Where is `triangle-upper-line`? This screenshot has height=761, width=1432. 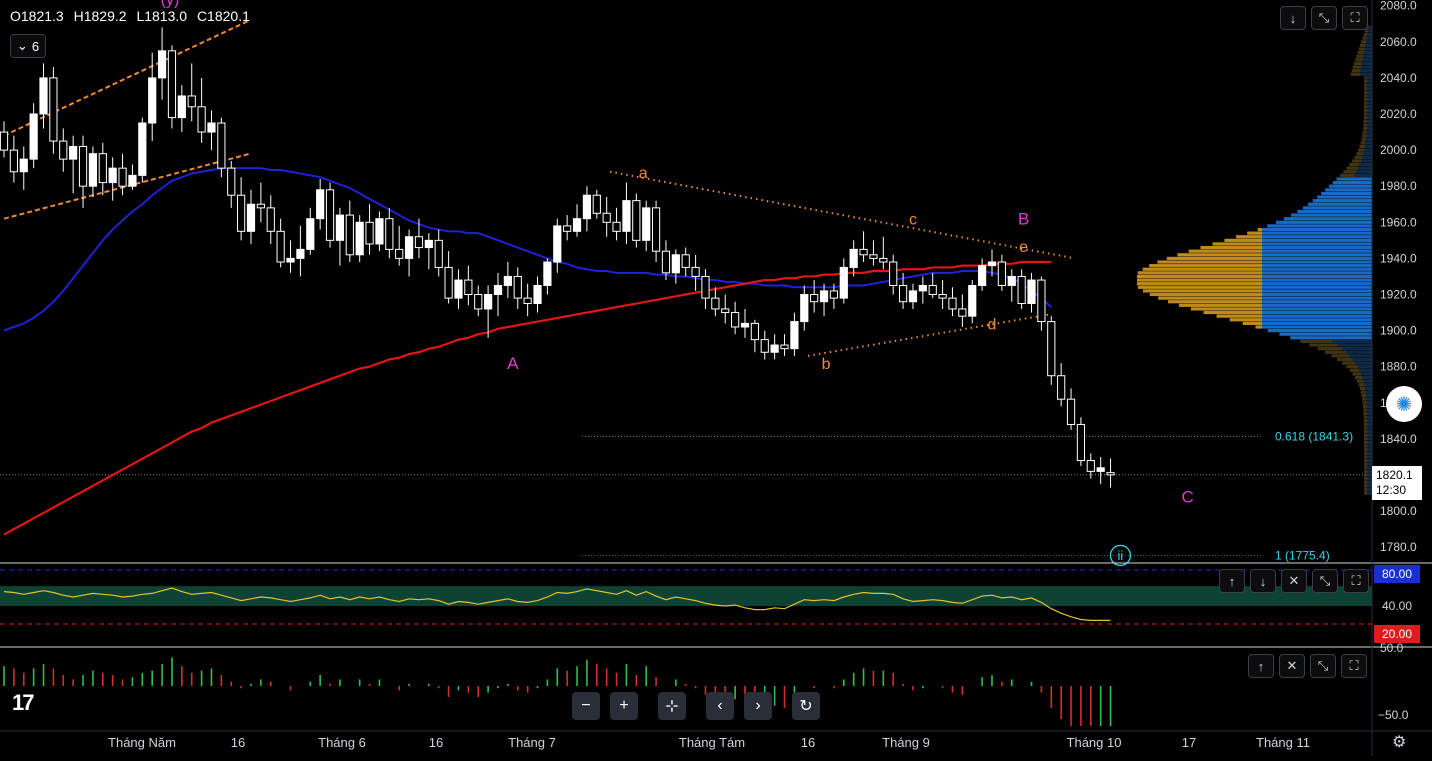 triangle-upper-line is located at coordinates (842, 215).